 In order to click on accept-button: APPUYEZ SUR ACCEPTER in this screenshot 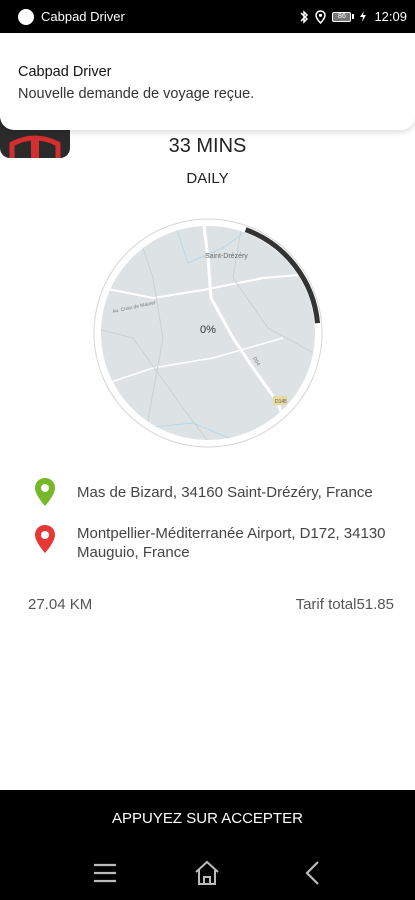, I will do `click(207, 818)`.